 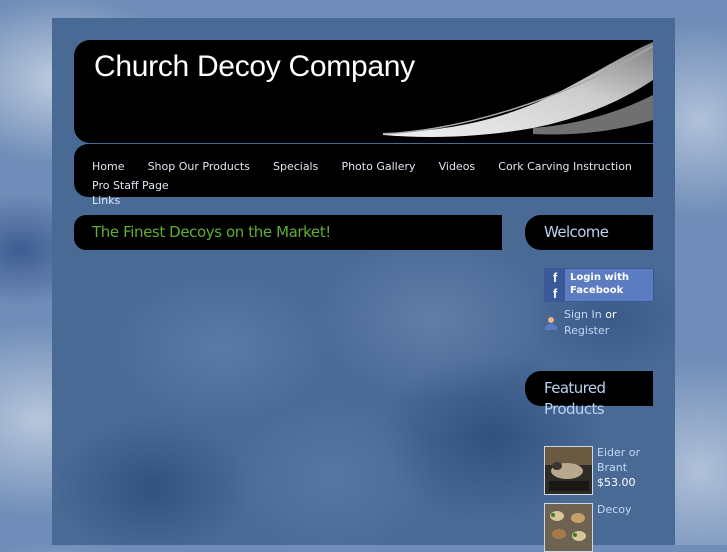 I want to click on product-name-link: Eider or Brant, so click(x=627, y=460).